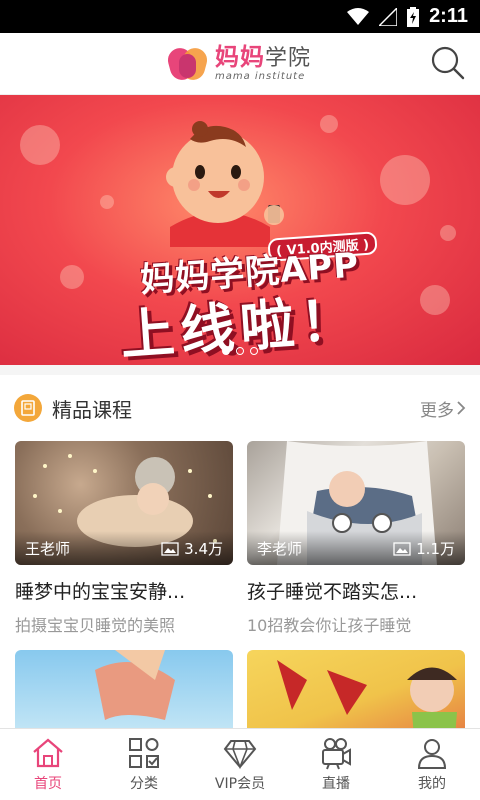 Image resolution: width=480 pixels, height=800 pixels. Describe the element at coordinates (358, 16) in the screenshot. I see `wifi-icon` at that location.